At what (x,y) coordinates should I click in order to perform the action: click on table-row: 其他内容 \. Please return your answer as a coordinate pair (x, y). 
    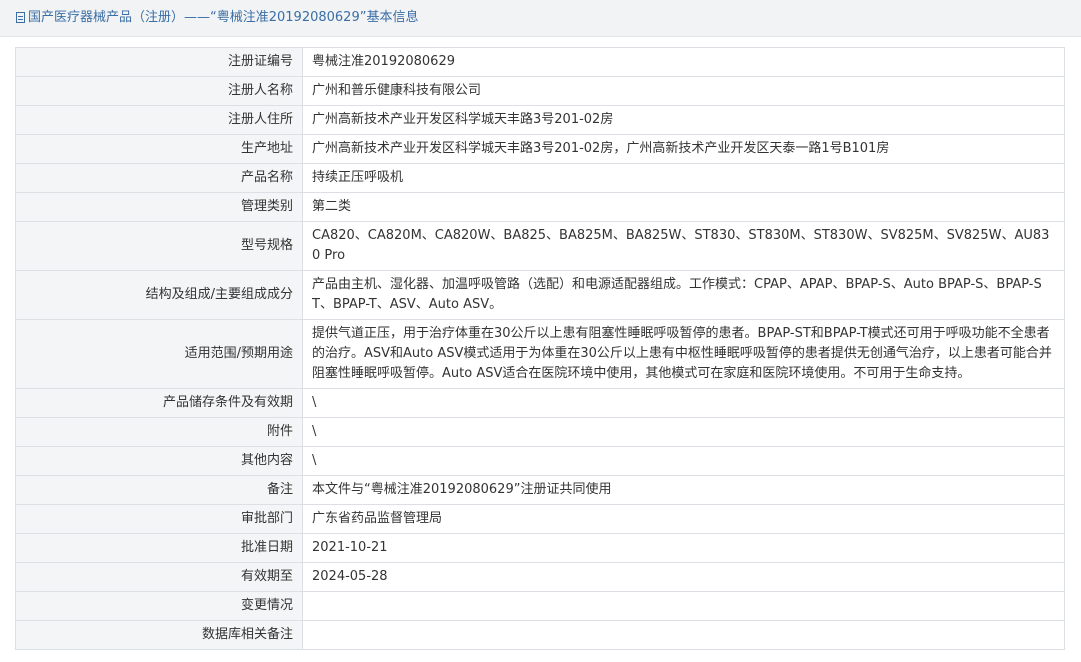
    Looking at the image, I should click on (540, 461).